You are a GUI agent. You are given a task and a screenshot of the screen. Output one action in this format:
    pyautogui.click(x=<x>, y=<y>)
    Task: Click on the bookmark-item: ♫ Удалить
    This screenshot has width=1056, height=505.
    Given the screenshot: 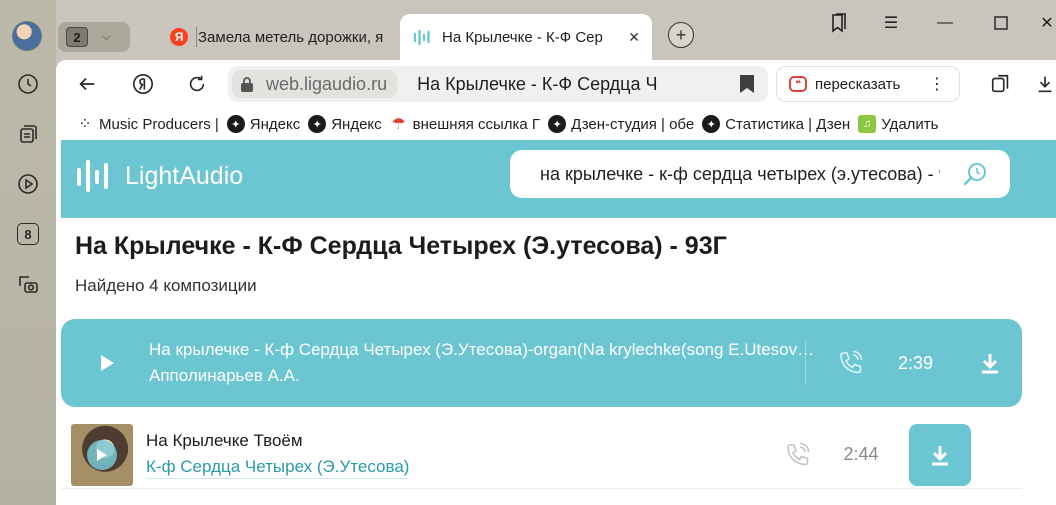 What is the action you would take?
    pyautogui.click(x=898, y=124)
    